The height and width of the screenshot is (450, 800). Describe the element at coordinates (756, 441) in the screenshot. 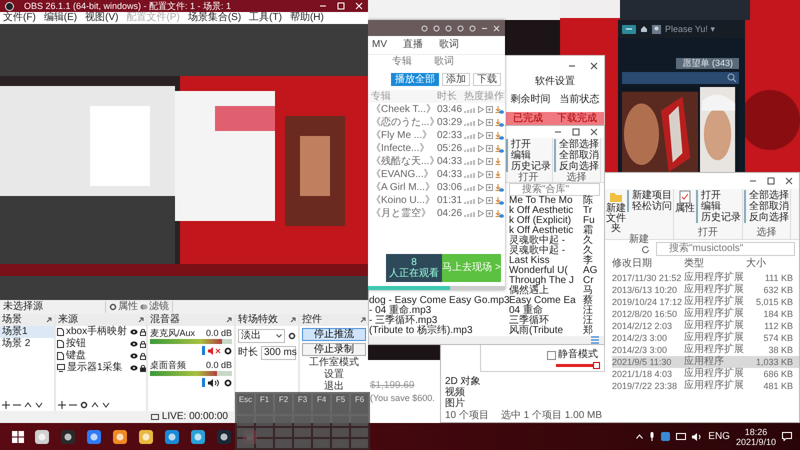

I see `clock-date: 2021/9/10` at that location.